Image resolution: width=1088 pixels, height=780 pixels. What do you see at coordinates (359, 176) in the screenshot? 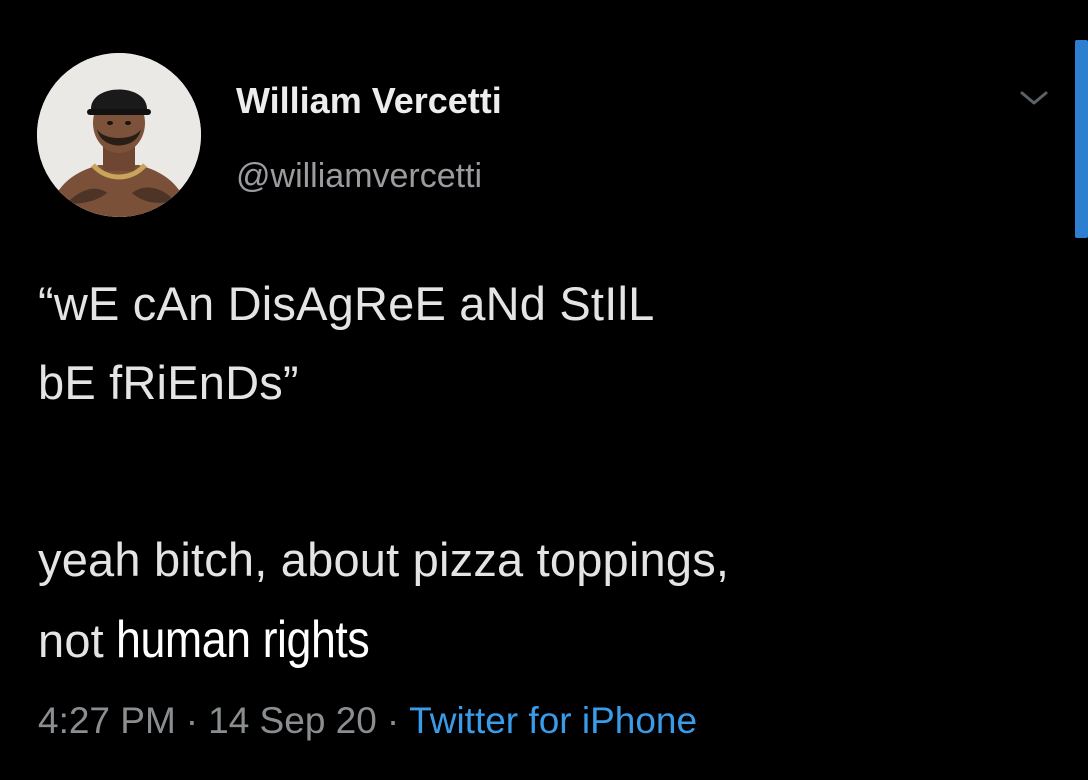
I see `user-handle: @williamvercetti` at bounding box center [359, 176].